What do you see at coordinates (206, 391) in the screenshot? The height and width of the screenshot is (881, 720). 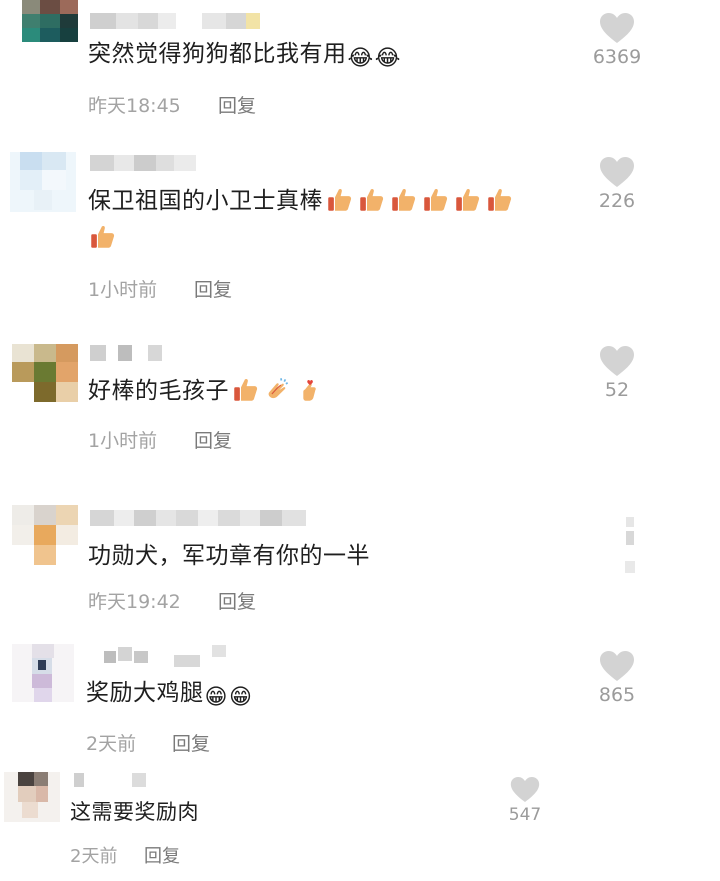 I see `comment-text: 好棒的毛孩子` at bounding box center [206, 391].